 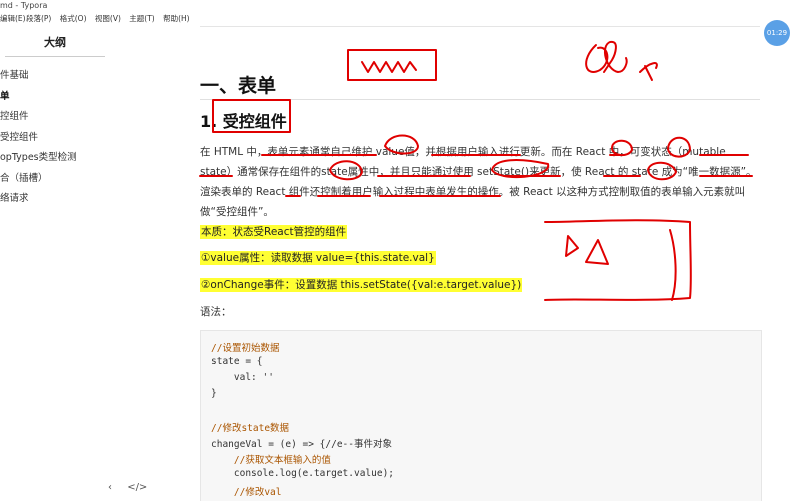 What do you see at coordinates (389, 67) in the screenshot?
I see `annotation-scribble` at bounding box center [389, 67].